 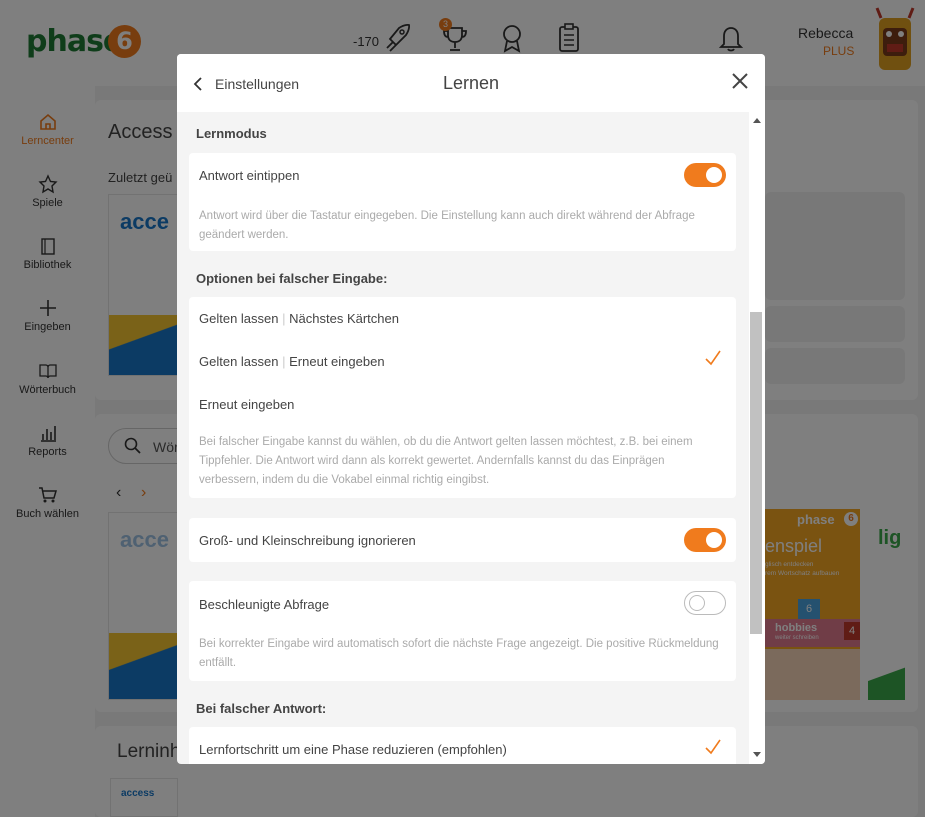 I want to click on scrollbar, so click(x=757, y=438).